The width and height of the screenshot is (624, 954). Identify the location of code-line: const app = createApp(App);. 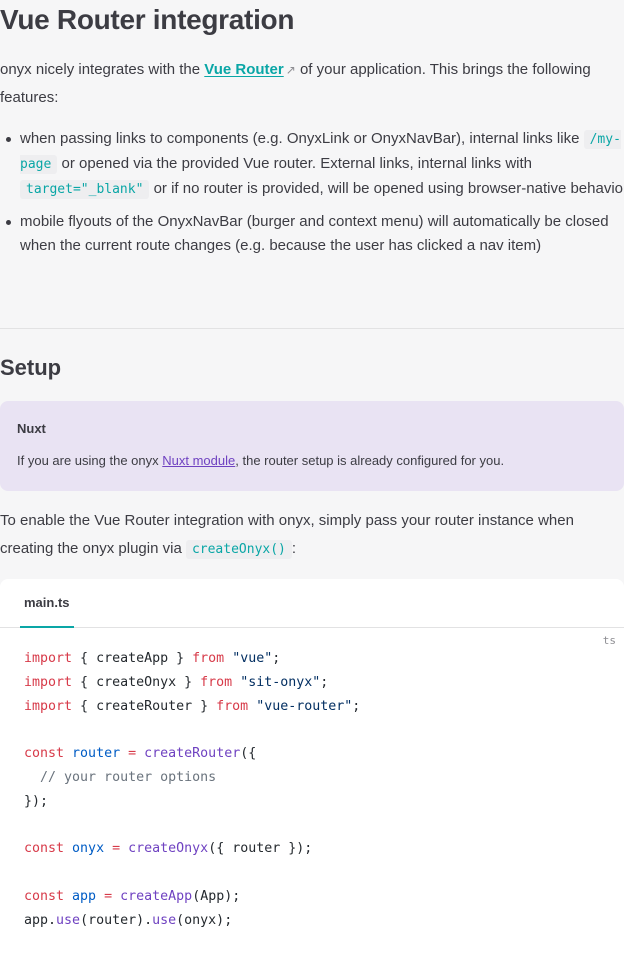
(132, 896).